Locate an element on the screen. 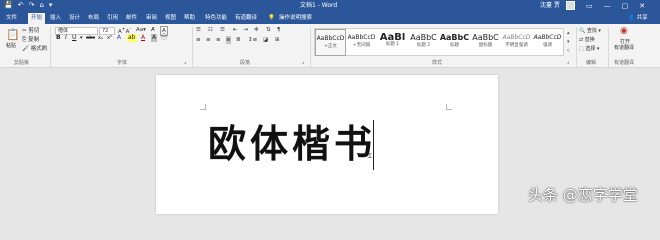  shading-icon: ◪ is located at coordinates (265, 40).